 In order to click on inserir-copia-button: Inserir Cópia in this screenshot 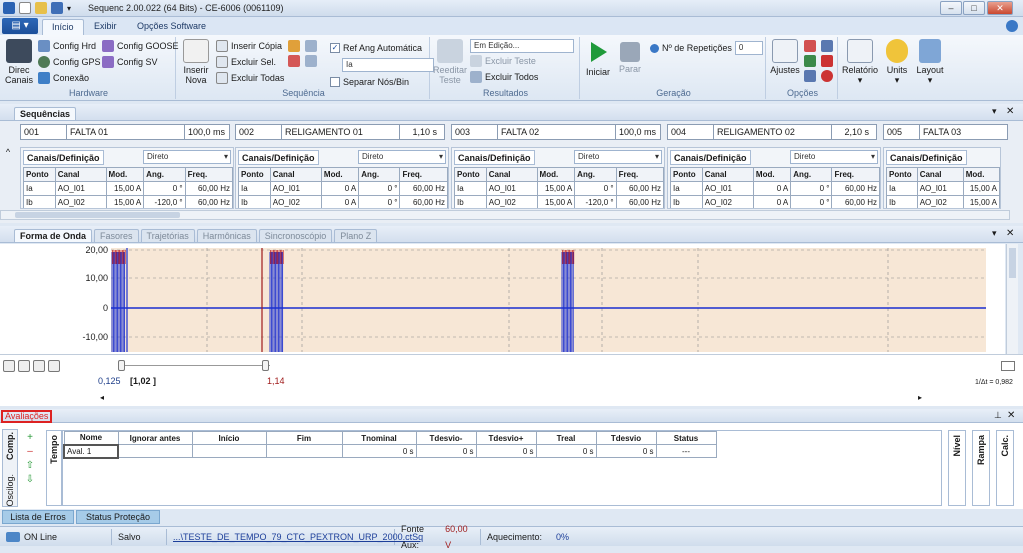, I will do `click(250, 46)`.